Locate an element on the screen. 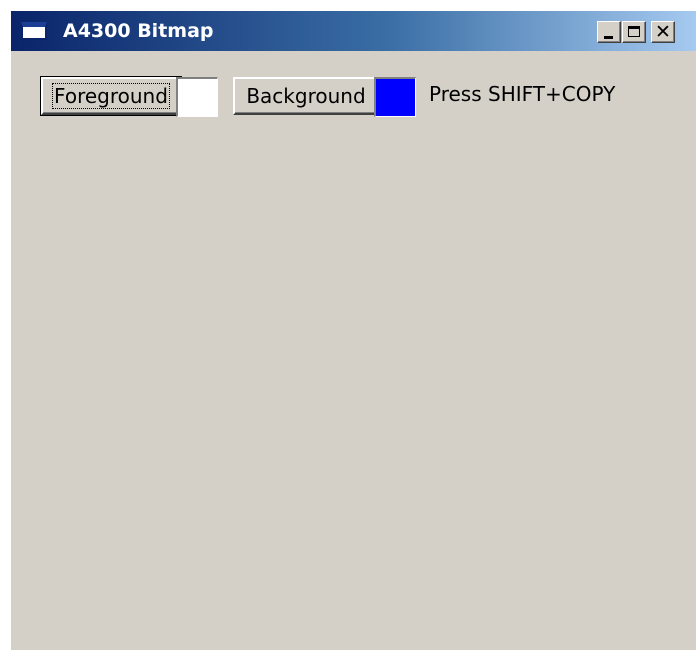 The image size is (696, 650). close-button: ✕ is located at coordinates (663, 32).